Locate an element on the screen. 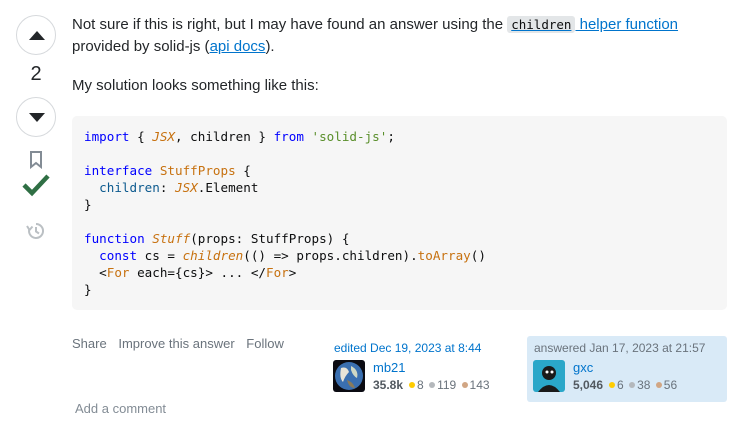 The image size is (755, 433). downvote-button is located at coordinates (36, 117).